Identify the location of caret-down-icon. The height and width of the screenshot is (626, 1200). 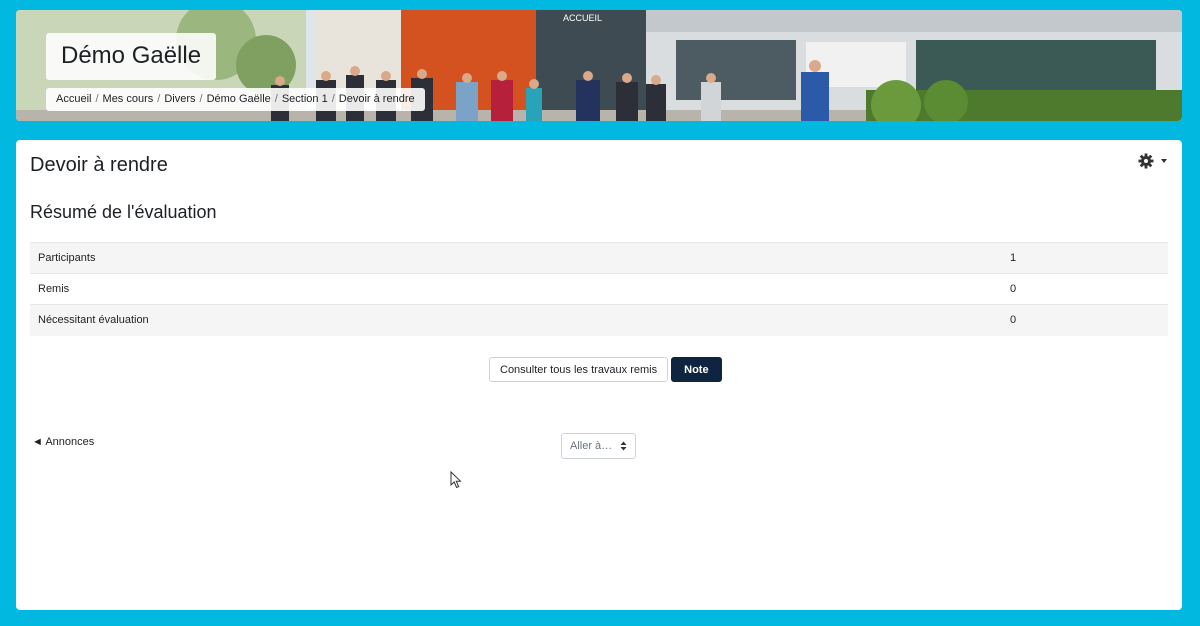
(1164, 161).